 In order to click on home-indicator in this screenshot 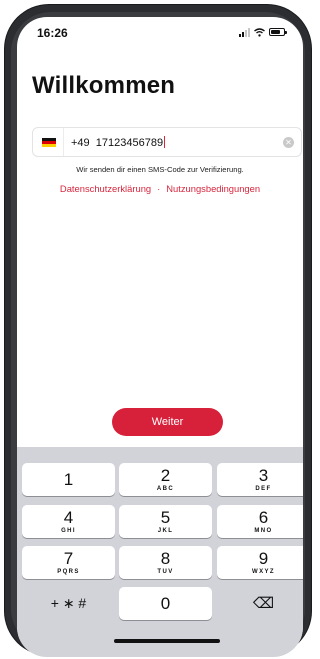, I will do `click(167, 641)`.